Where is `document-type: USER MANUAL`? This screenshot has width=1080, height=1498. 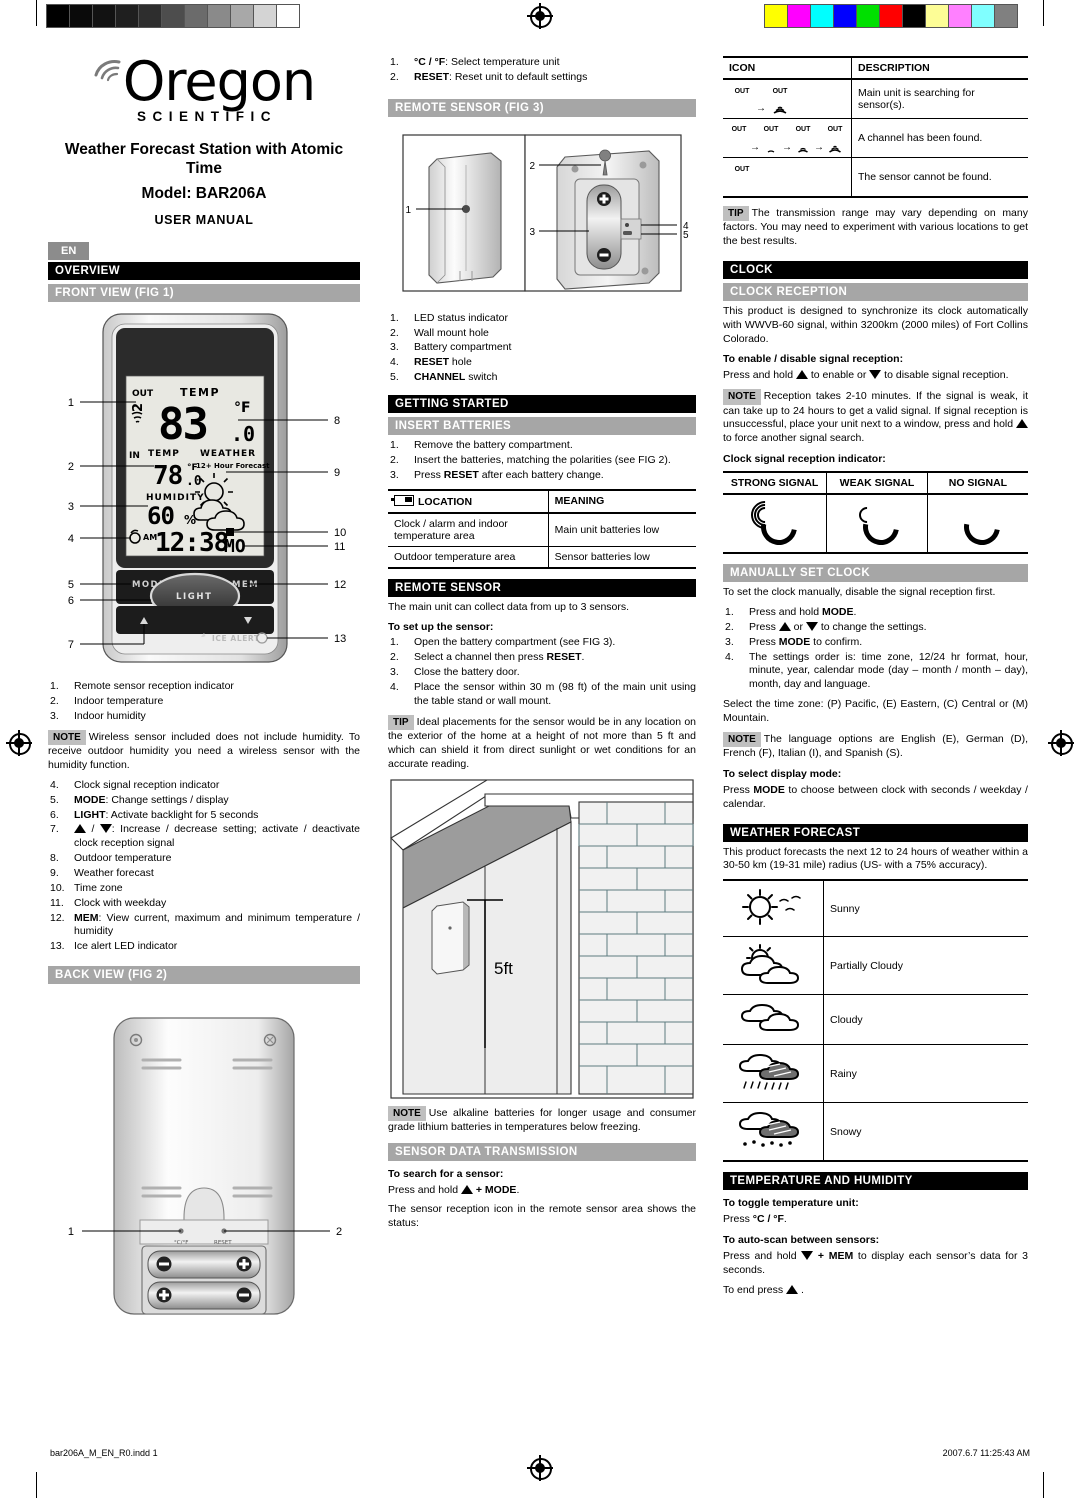
document-type: USER MANUAL is located at coordinates (204, 220).